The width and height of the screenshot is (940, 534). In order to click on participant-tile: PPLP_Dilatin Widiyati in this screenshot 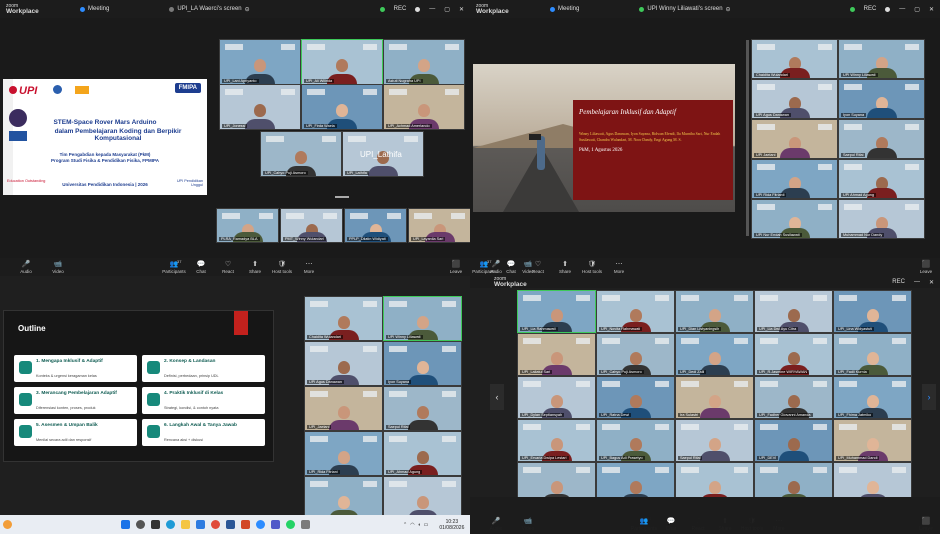, I will do `click(375, 225)`.